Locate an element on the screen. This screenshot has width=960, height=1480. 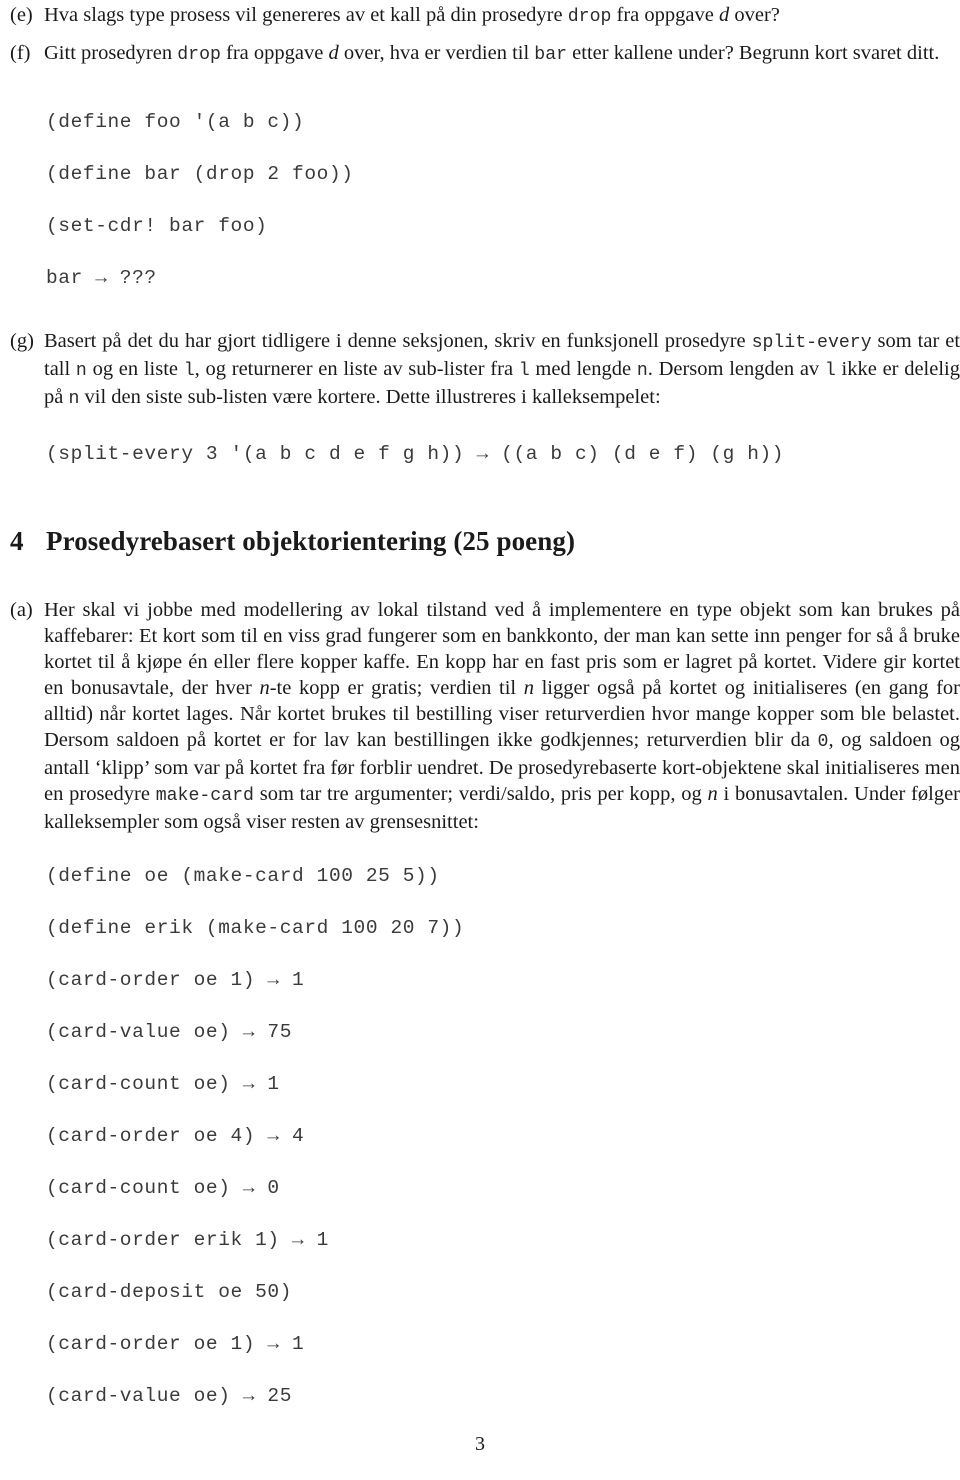
inline-code: make-card is located at coordinates (204, 796).